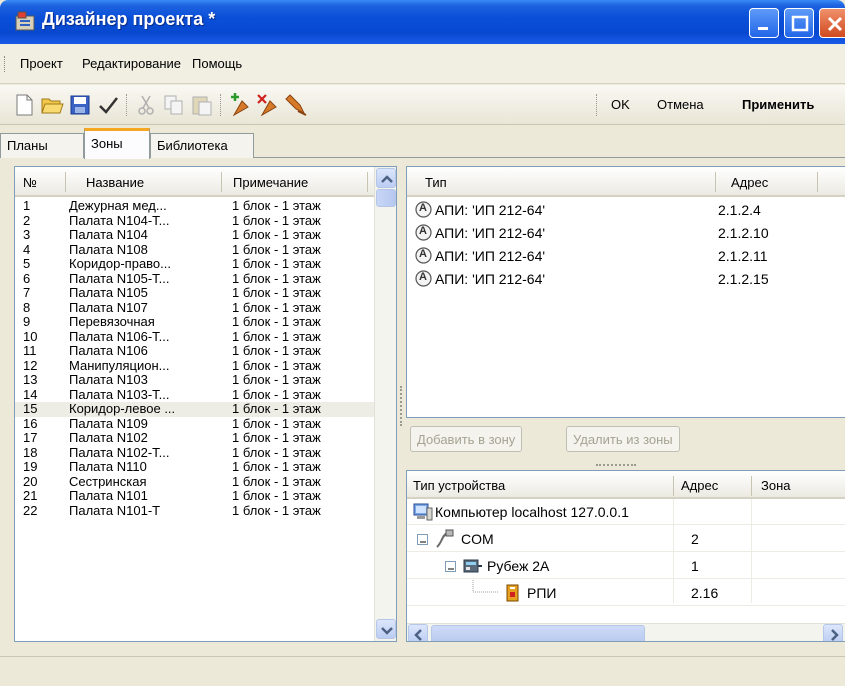 The image size is (845, 686). I want to click on zone-row: 21 Палата N101 1 блок - 1 этаж, so click(194, 496).